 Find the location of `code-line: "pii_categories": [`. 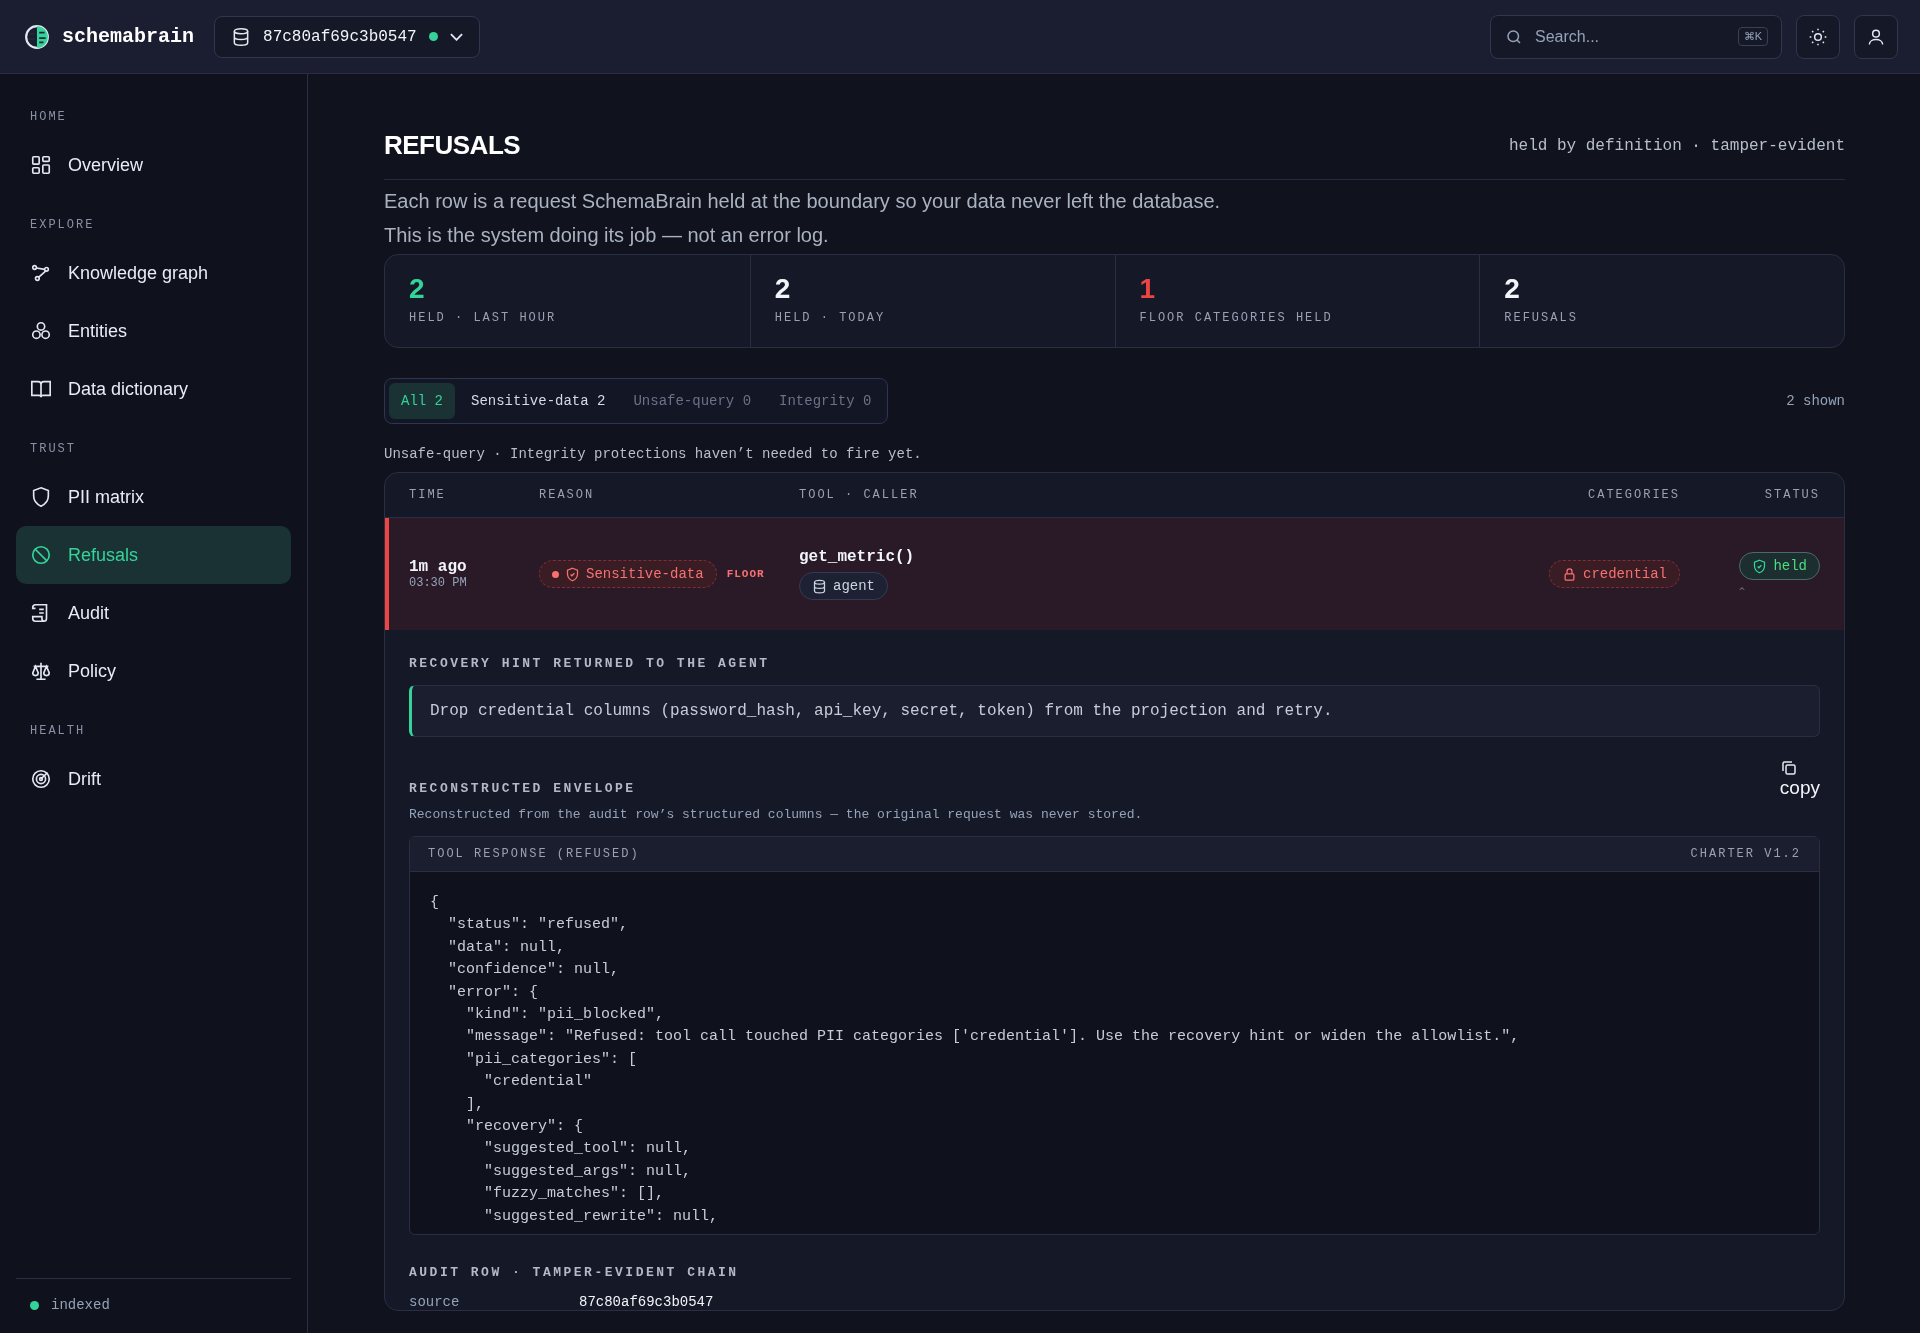

code-line: "pii_categories": [ is located at coordinates (552, 1059).